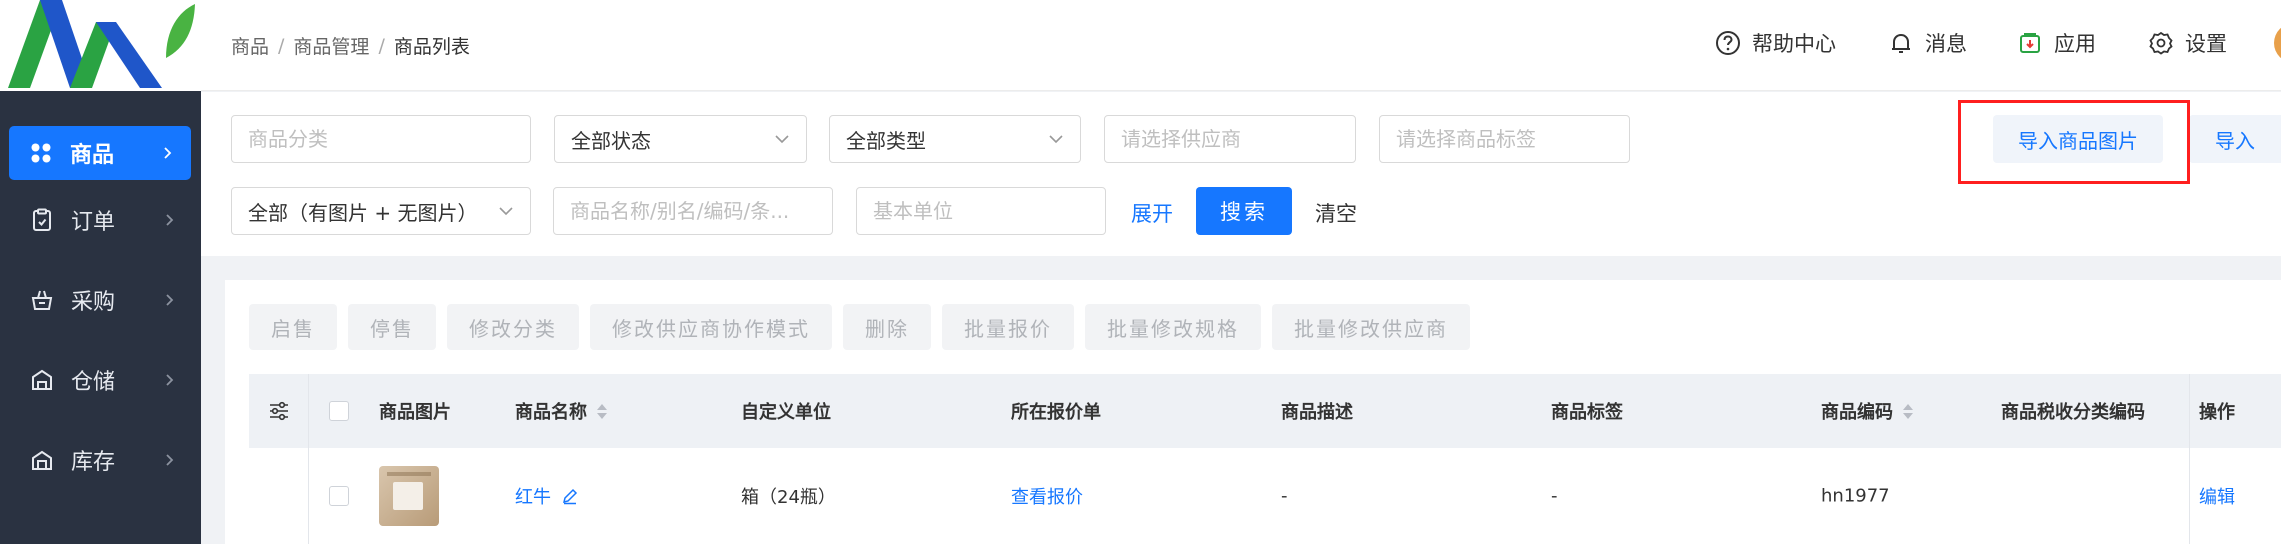 The image size is (2281, 544). What do you see at coordinates (547, 496) in the screenshot?
I see `product-name-link: 红牛` at bounding box center [547, 496].